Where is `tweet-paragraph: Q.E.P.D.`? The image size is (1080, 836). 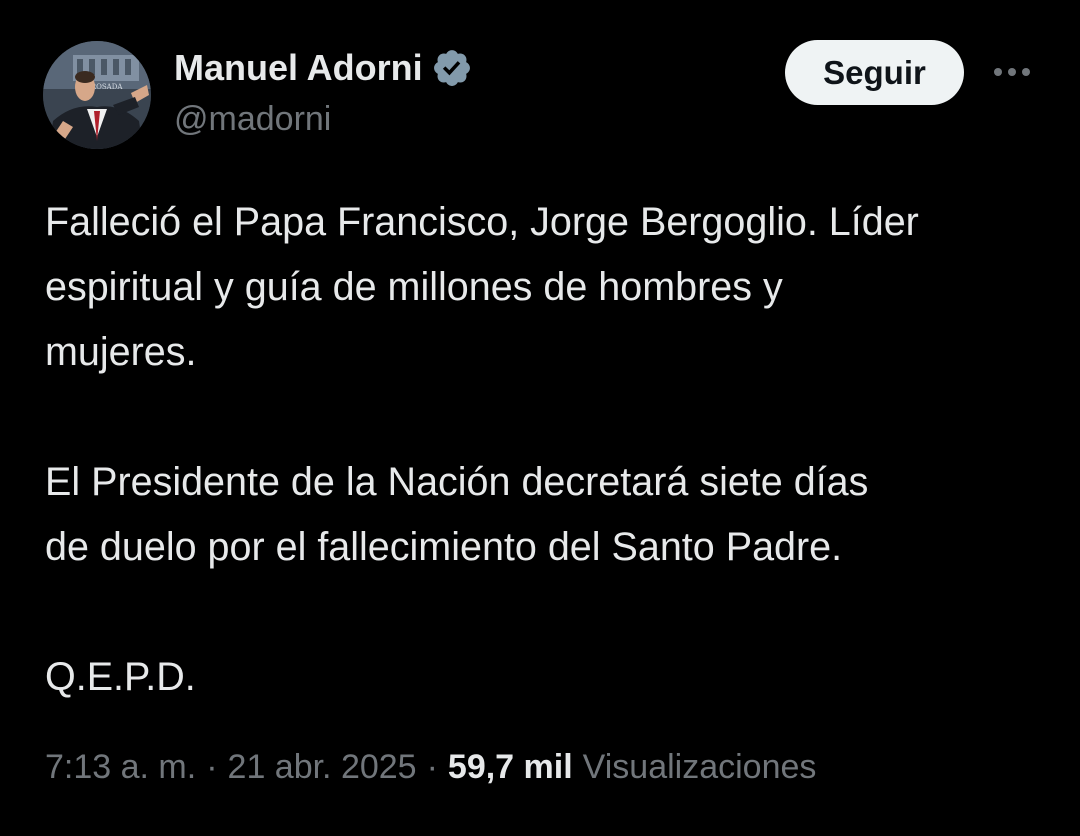 tweet-paragraph: Q.E.P.D. is located at coordinates (120, 677).